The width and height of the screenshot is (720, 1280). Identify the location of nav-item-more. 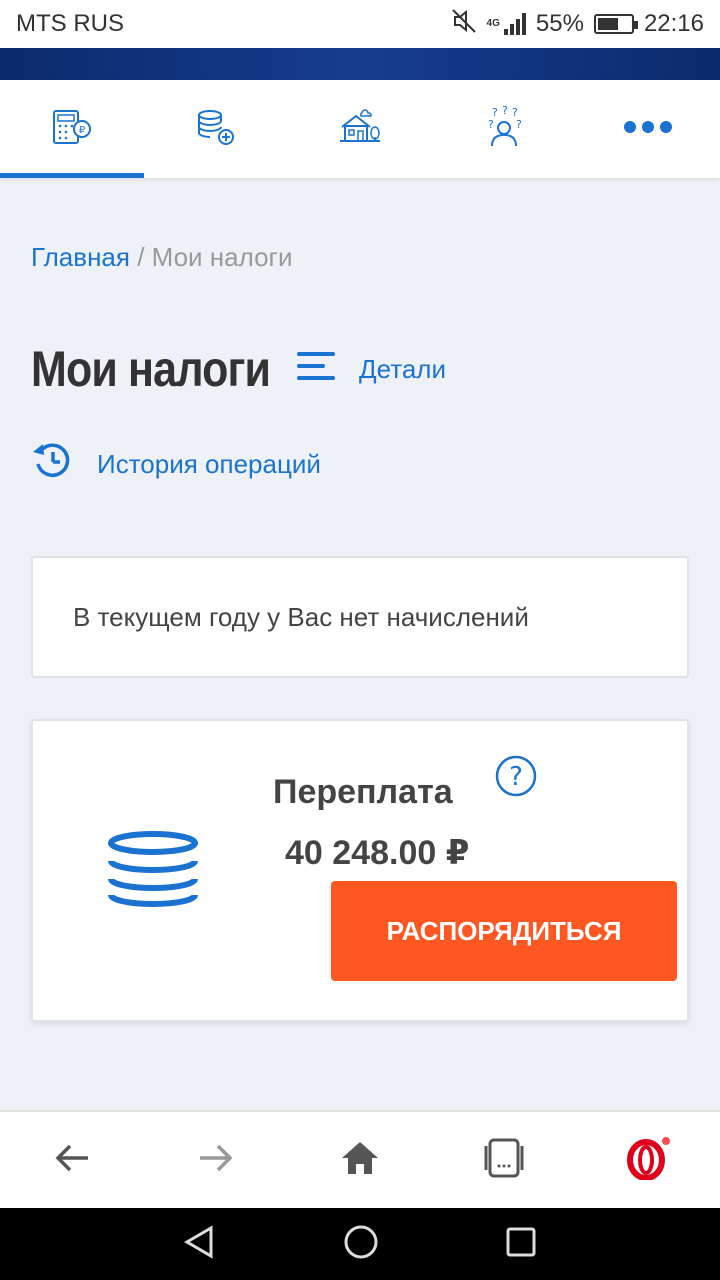
(648, 129).